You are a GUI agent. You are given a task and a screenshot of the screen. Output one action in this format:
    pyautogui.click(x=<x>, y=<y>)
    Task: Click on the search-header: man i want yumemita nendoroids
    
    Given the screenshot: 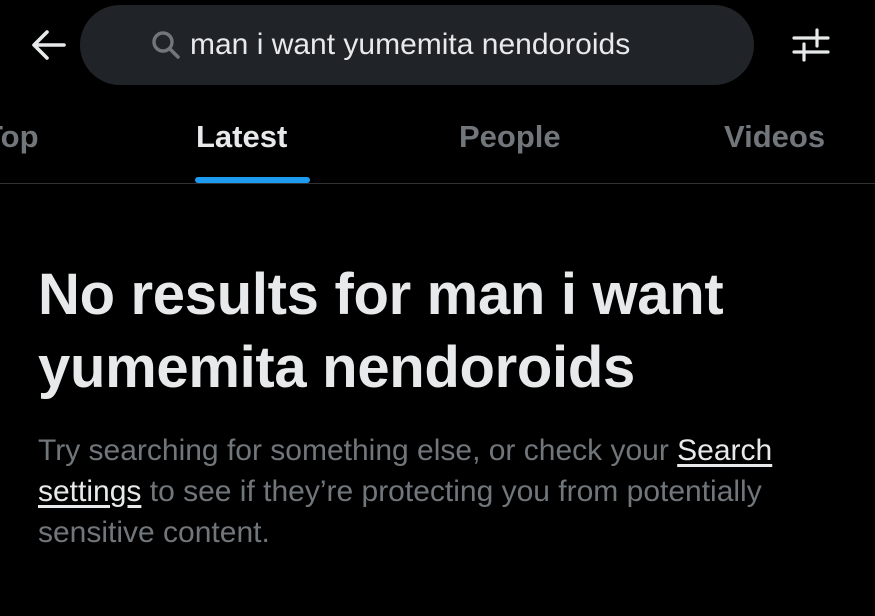 What is the action you would take?
    pyautogui.click(x=437, y=46)
    